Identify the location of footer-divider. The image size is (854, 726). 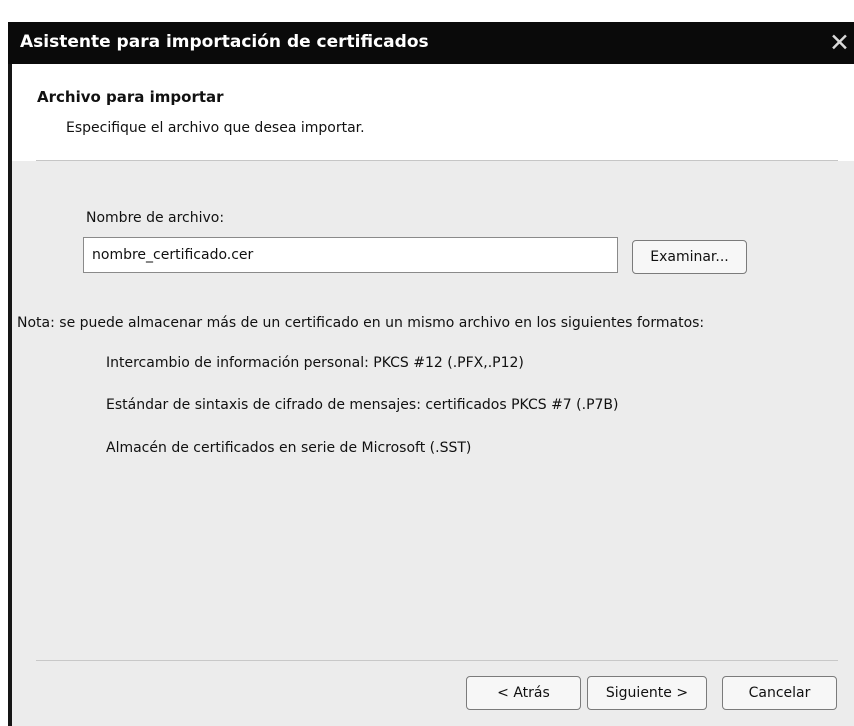
(437, 660).